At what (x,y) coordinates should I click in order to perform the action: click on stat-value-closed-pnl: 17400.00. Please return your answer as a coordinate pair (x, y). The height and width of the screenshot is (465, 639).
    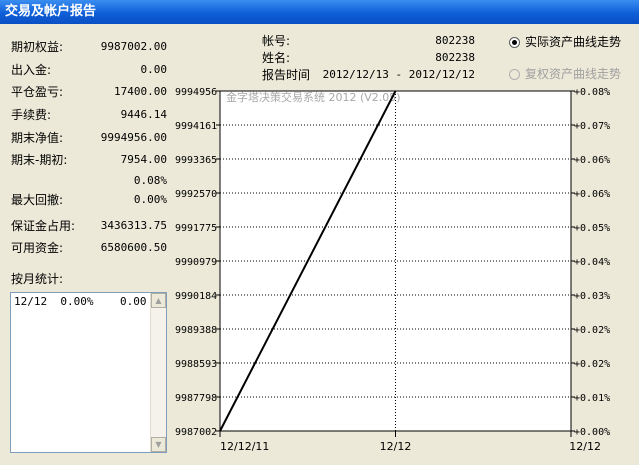
    Looking at the image, I should click on (140, 91).